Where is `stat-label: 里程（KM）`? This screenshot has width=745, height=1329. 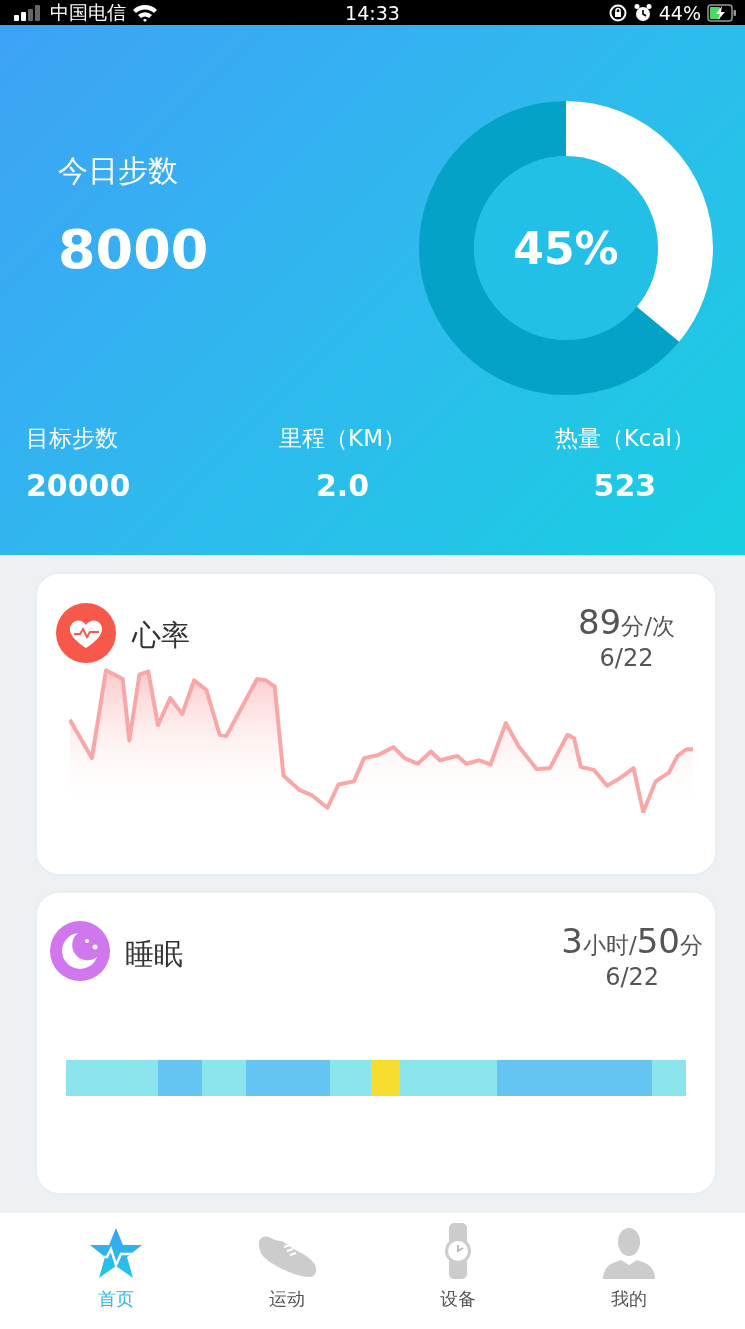 stat-label: 里程（KM） is located at coordinates (343, 438).